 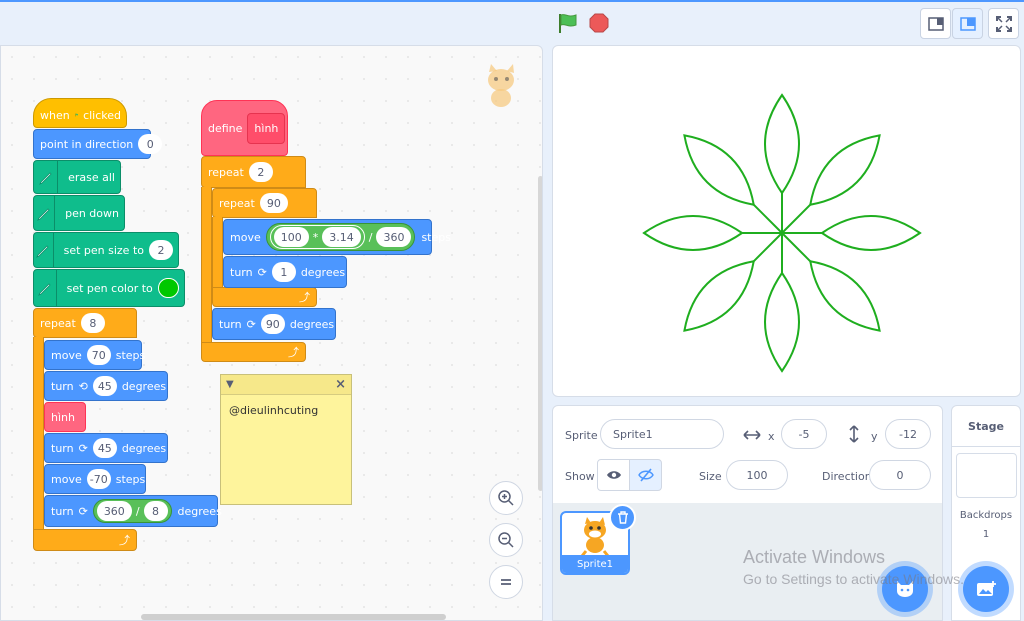 I want to click on turn-left-block: turn ⟲ 45 degrees, so click(x=106, y=386).